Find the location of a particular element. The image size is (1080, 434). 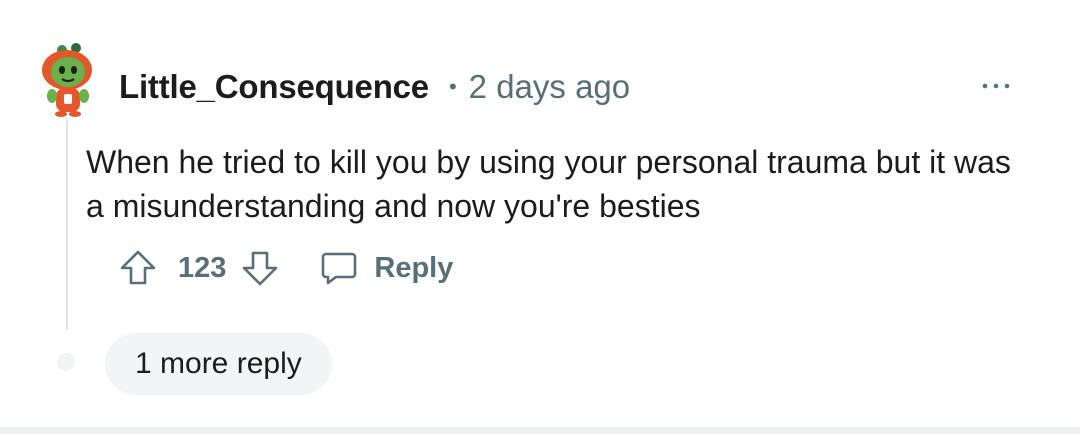

upvote-arrow-icon is located at coordinates (138, 267).